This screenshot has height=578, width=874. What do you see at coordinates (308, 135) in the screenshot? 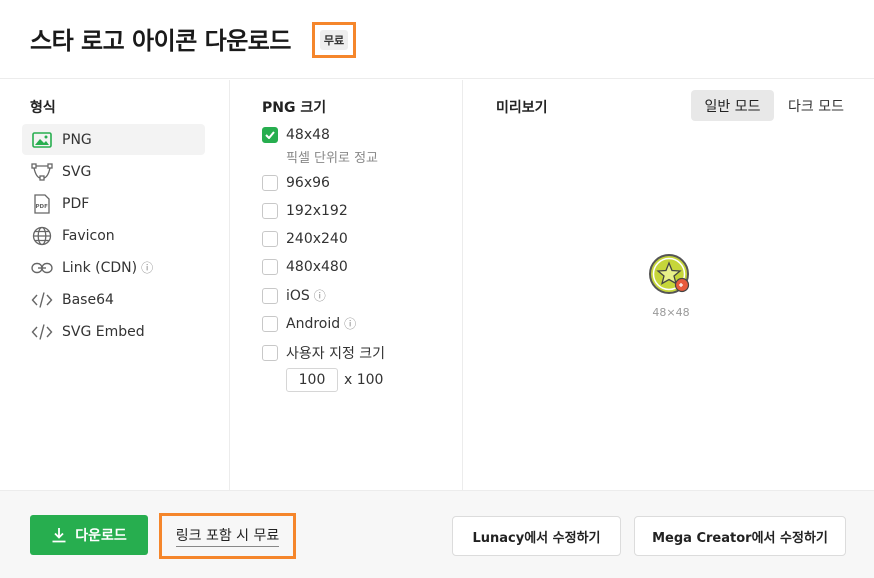
I see `size-label: 48x48` at bounding box center [308, 135].